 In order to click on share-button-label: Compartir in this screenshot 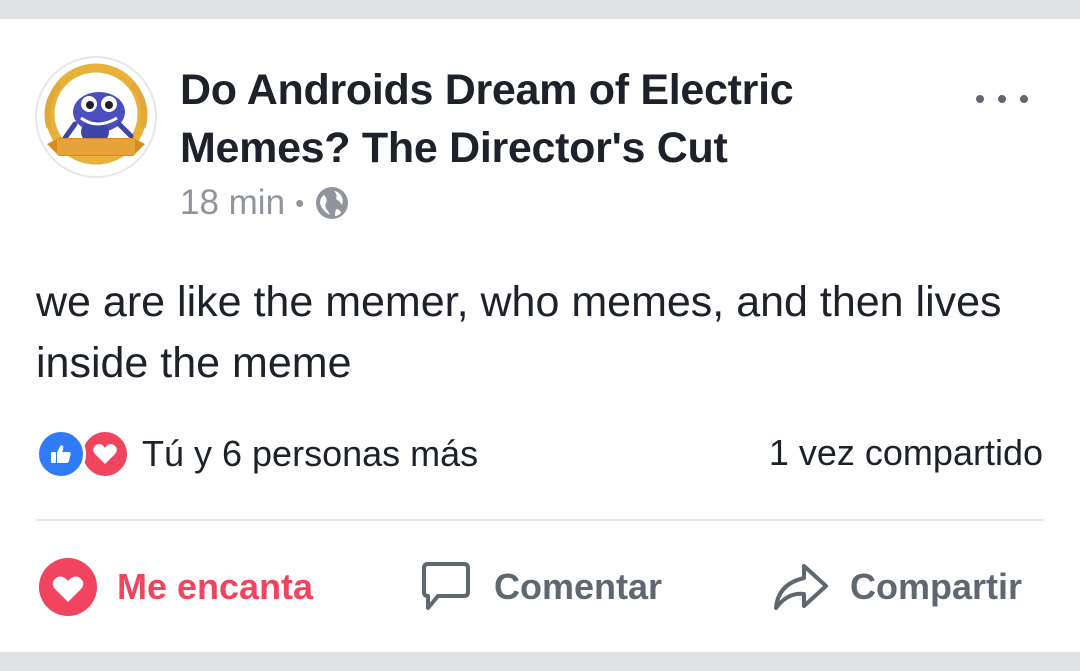, I will do `click(936, 586)`.